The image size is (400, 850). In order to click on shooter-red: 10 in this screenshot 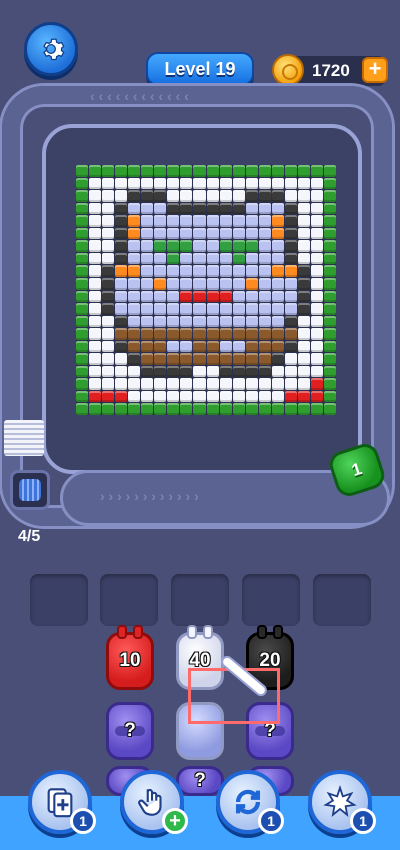, I will do `click(130, 657)`.